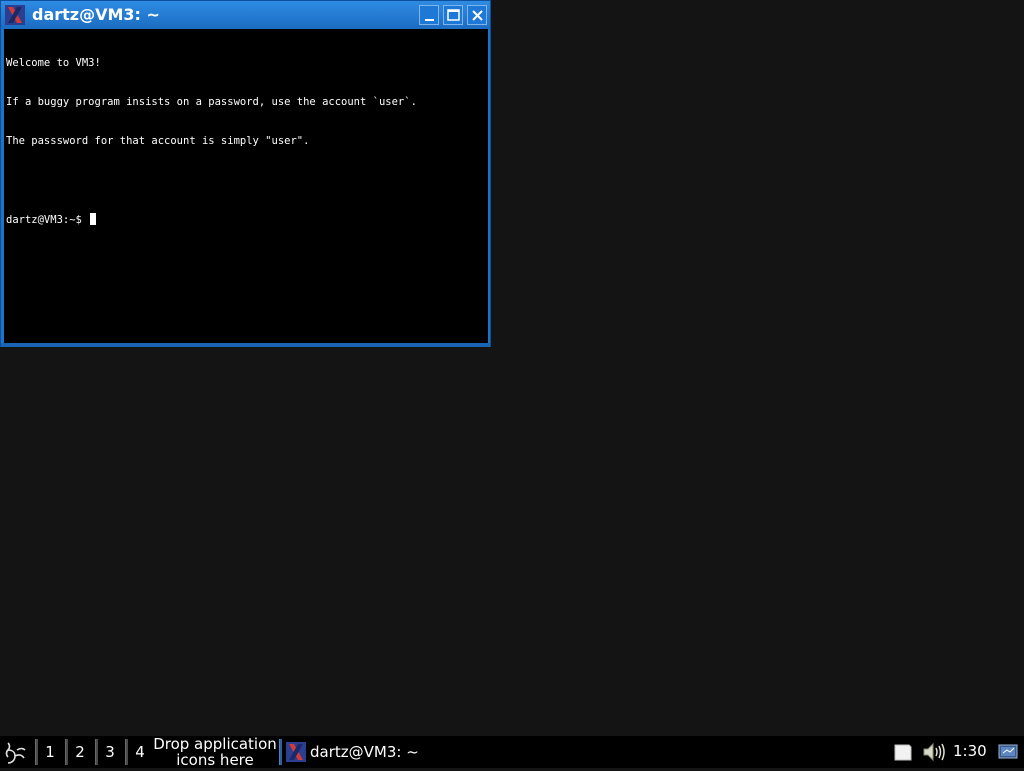 This screenshot has width=1024, height=771. I want to click on close-button, so click(477, 15).